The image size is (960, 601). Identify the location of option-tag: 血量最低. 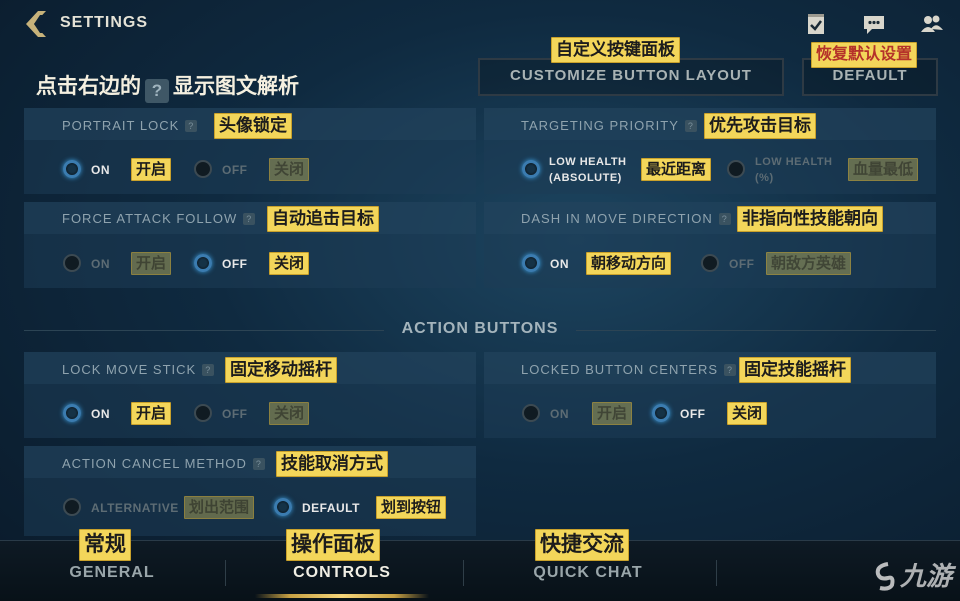
(883, 169).